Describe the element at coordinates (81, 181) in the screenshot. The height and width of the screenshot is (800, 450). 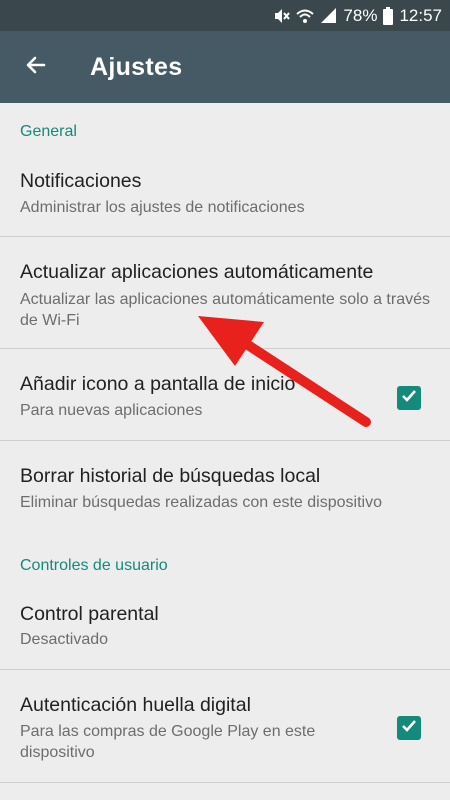
I see `setting-title: Notificaciones` at that location.